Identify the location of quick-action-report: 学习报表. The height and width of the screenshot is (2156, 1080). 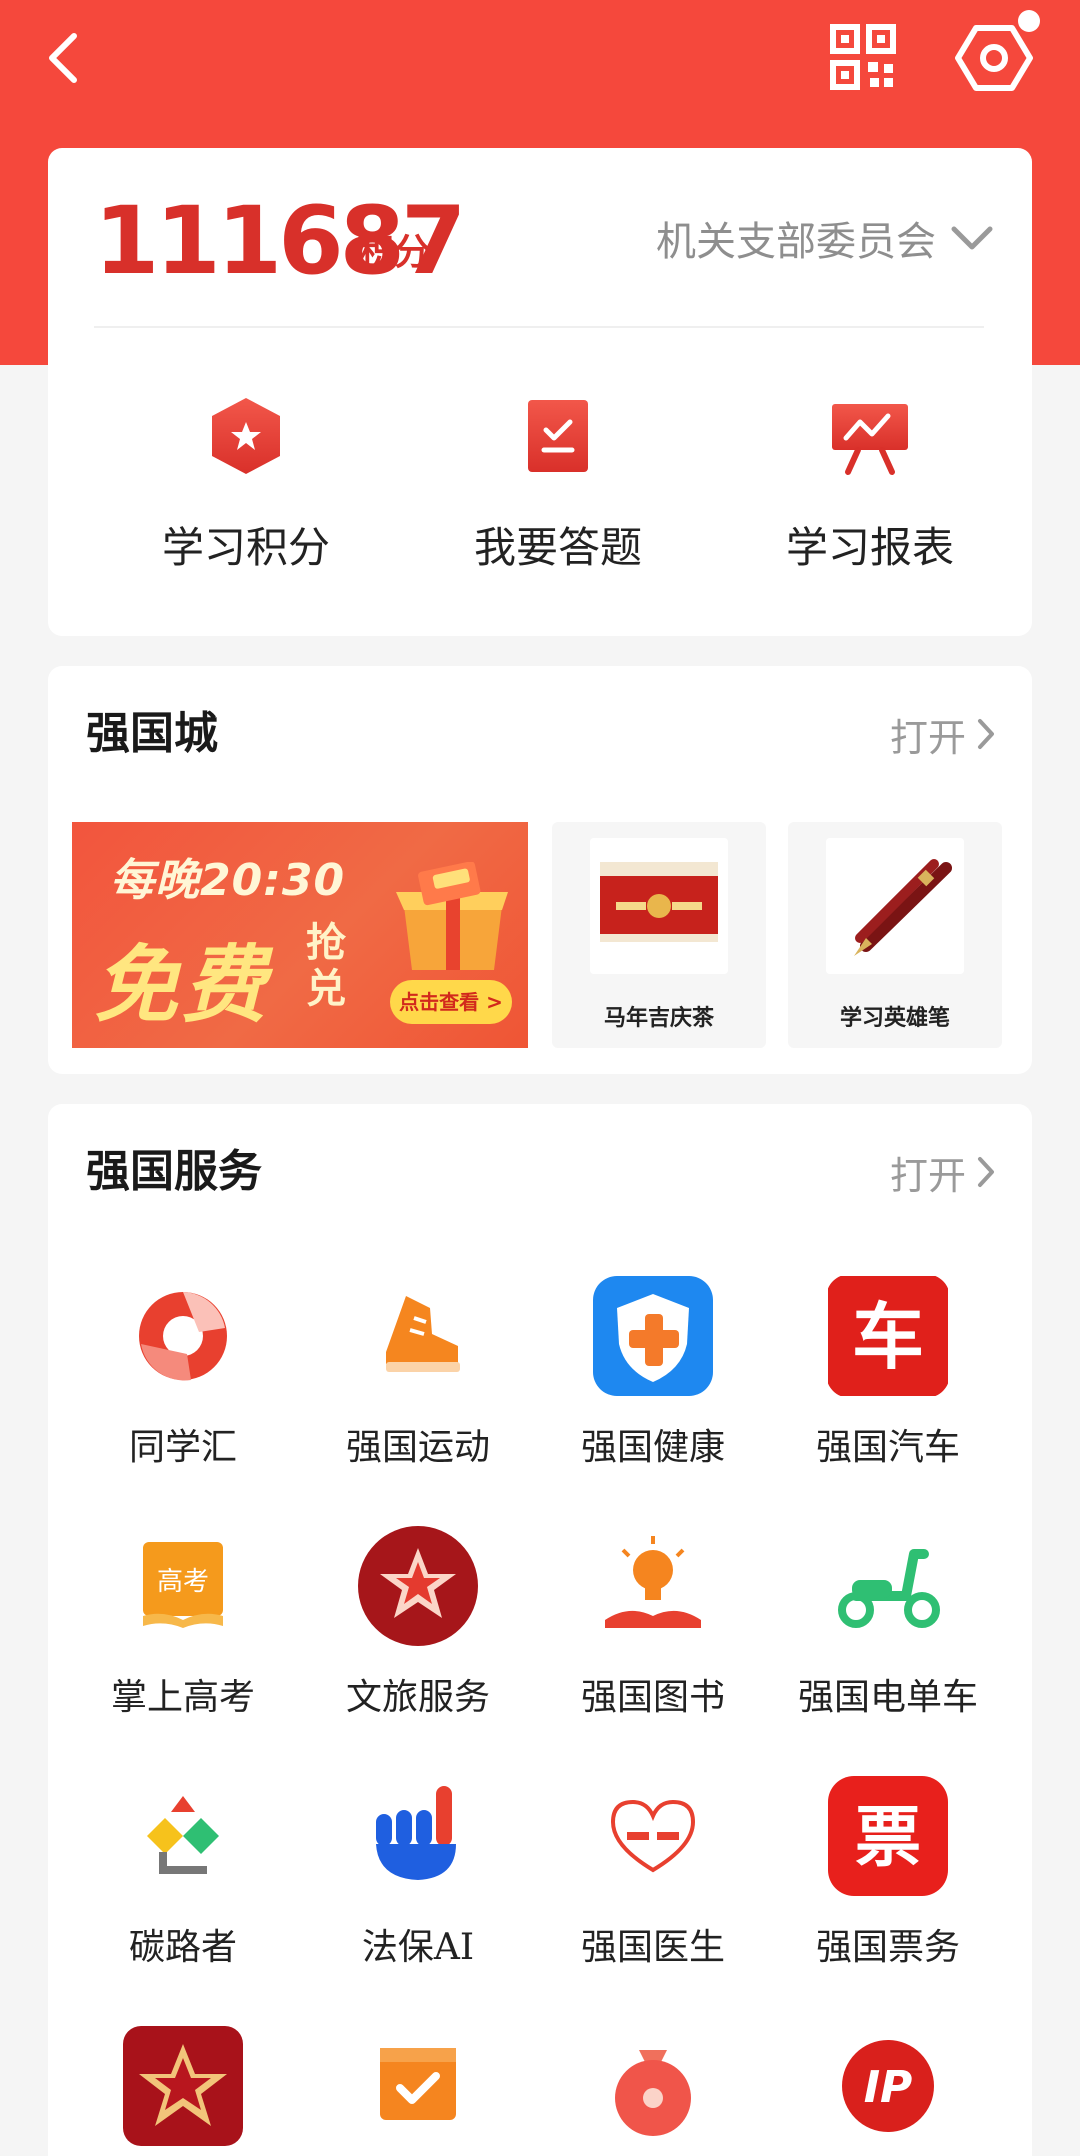
(870, 489).